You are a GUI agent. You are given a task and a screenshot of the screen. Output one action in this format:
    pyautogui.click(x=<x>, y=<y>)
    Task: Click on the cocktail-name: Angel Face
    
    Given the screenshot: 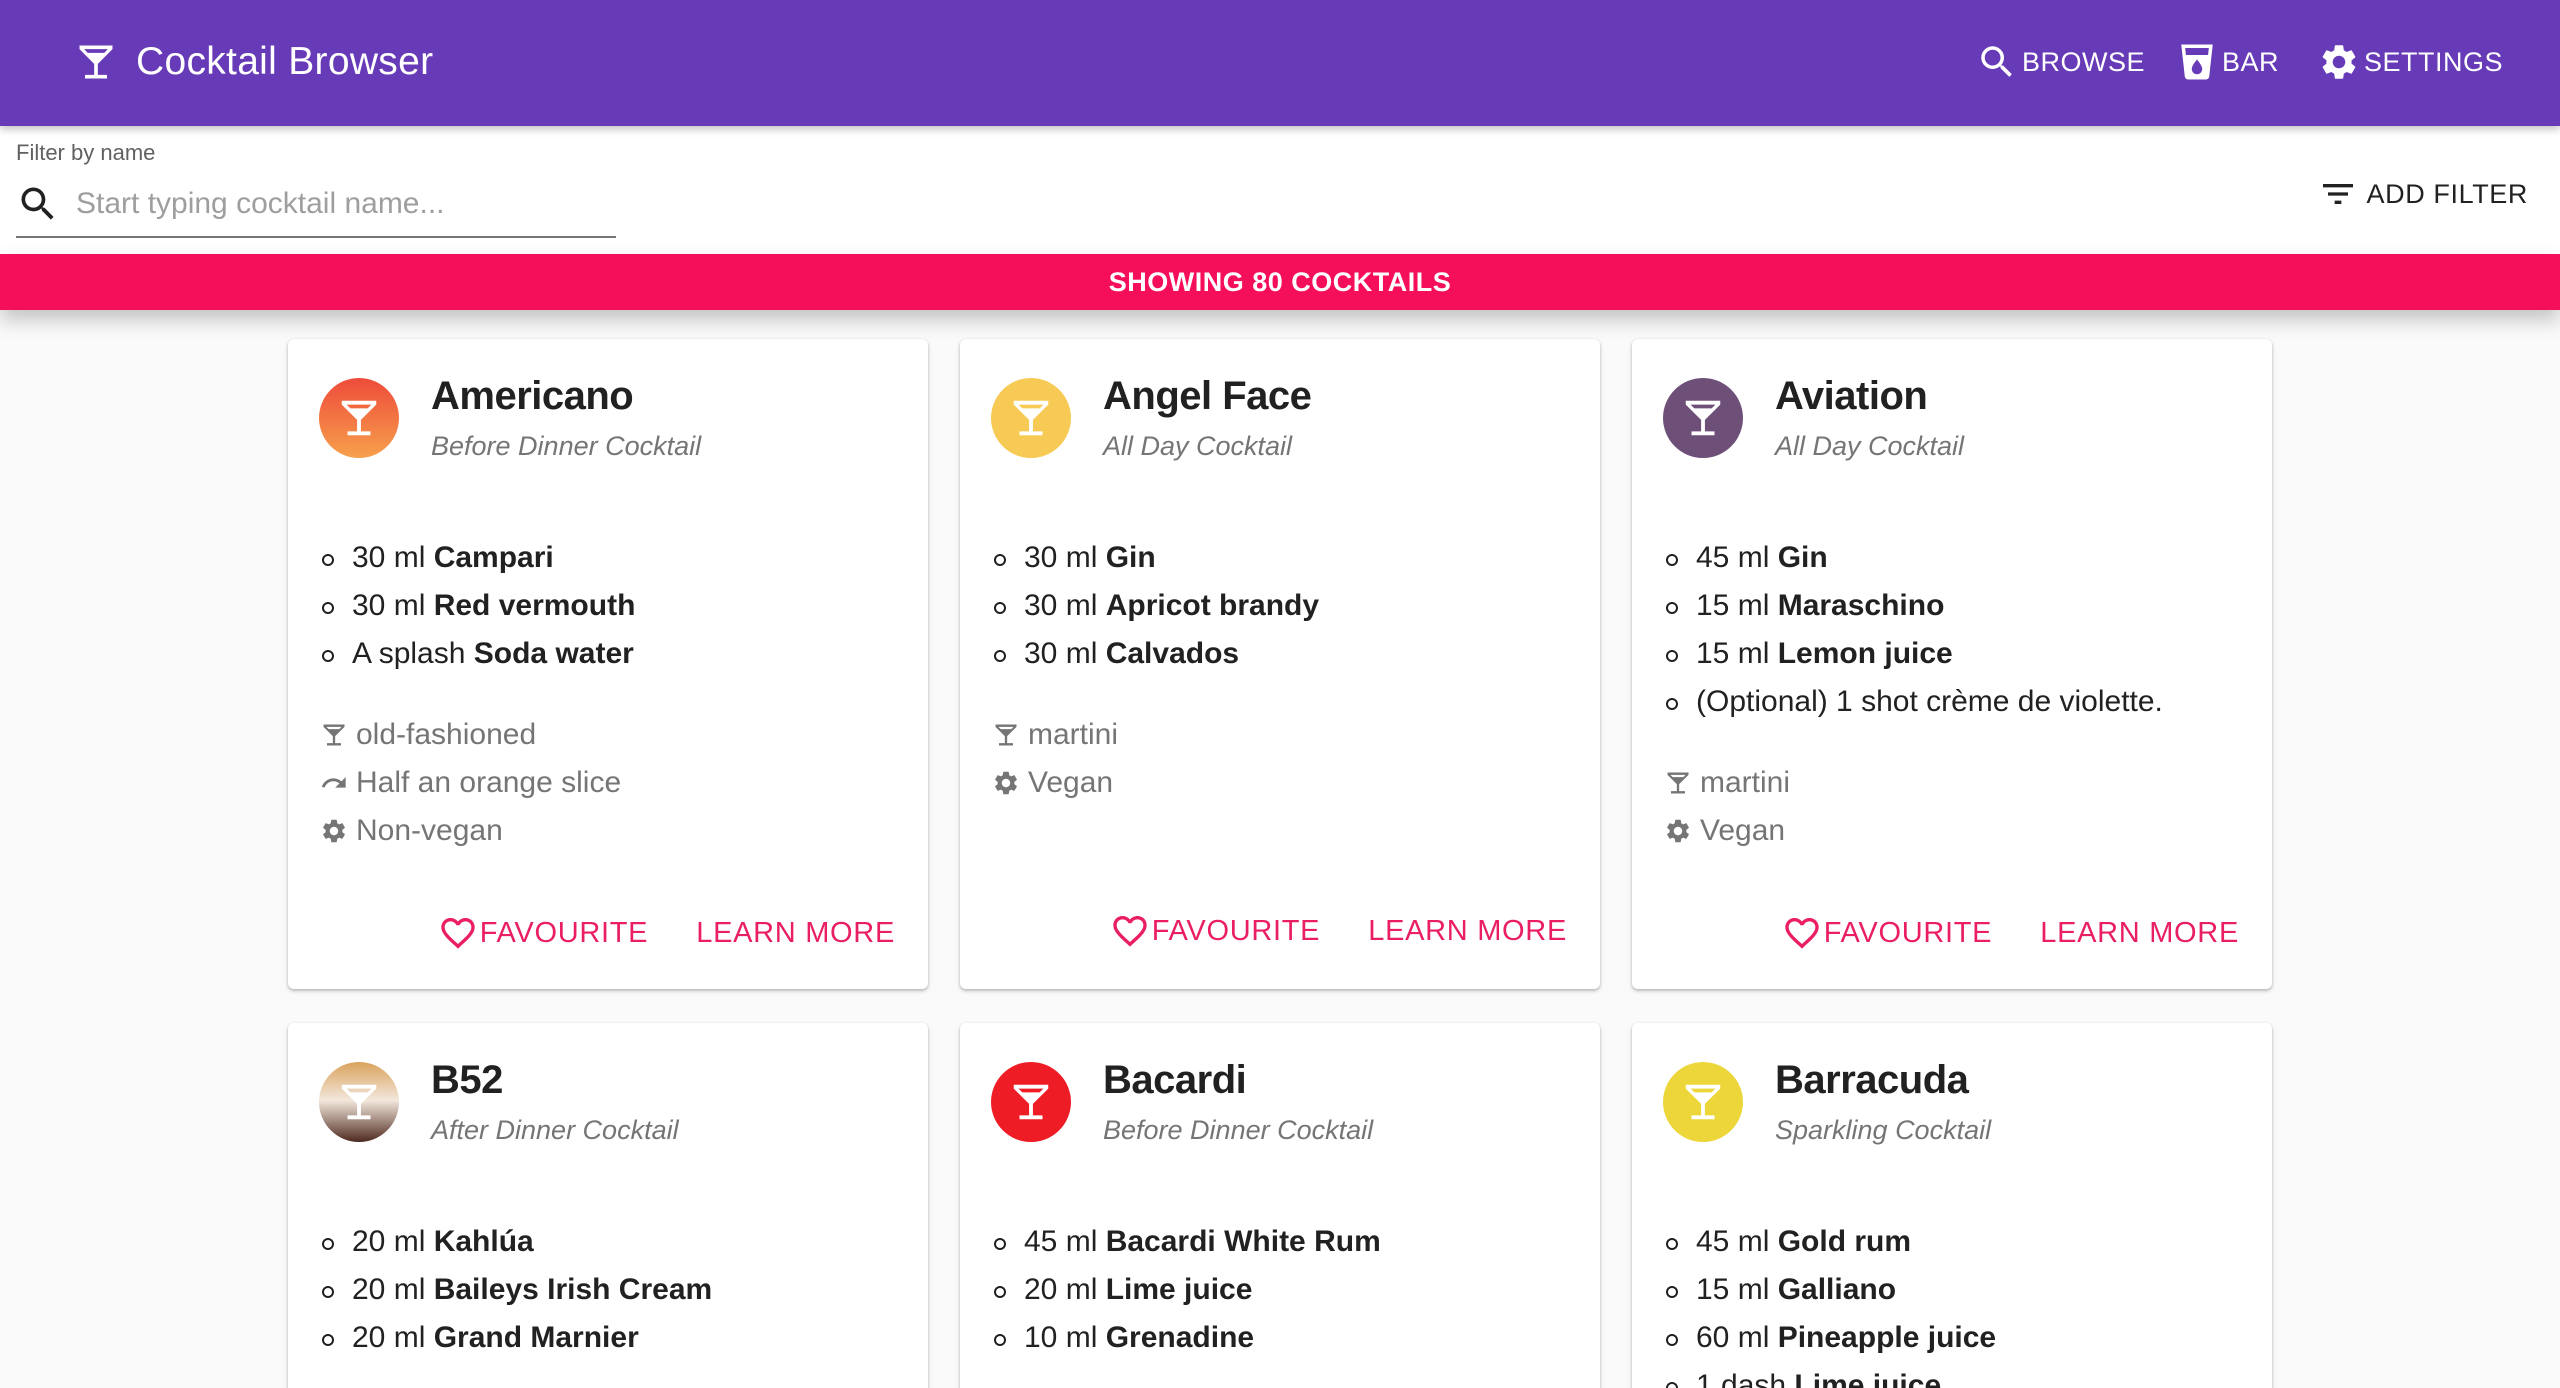 What is the action you would take?
    pyautogui.click(x=1207, y=396)
    